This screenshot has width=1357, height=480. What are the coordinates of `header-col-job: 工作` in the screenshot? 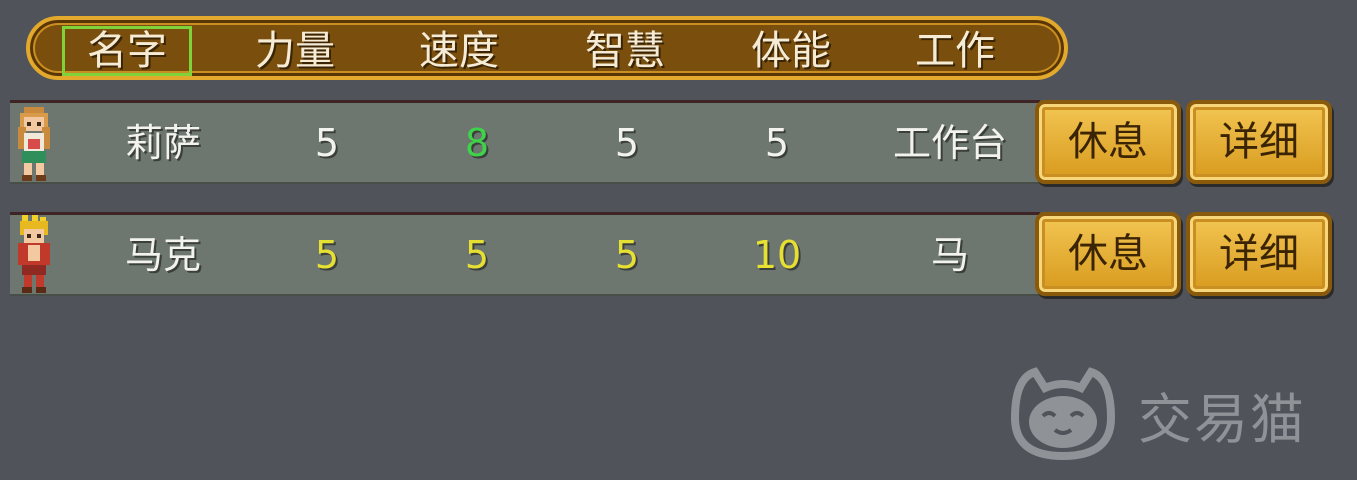 It's located at (955, 51).